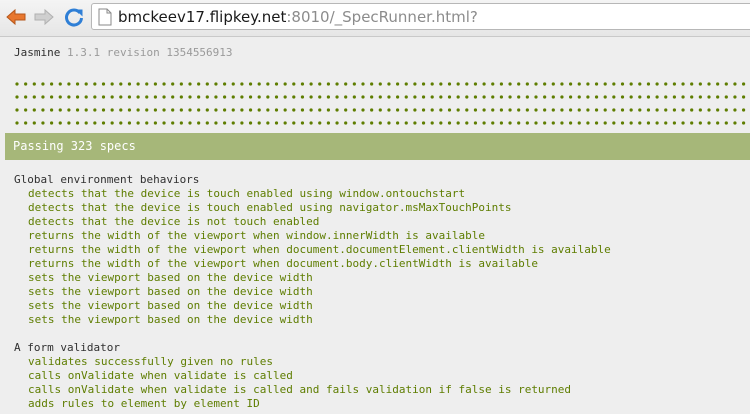 The image size is (750, 414). Describe the element at coordinates (312, 404) in the screenshot. I see `spec-item: adds rules to element by element ID` at that location.